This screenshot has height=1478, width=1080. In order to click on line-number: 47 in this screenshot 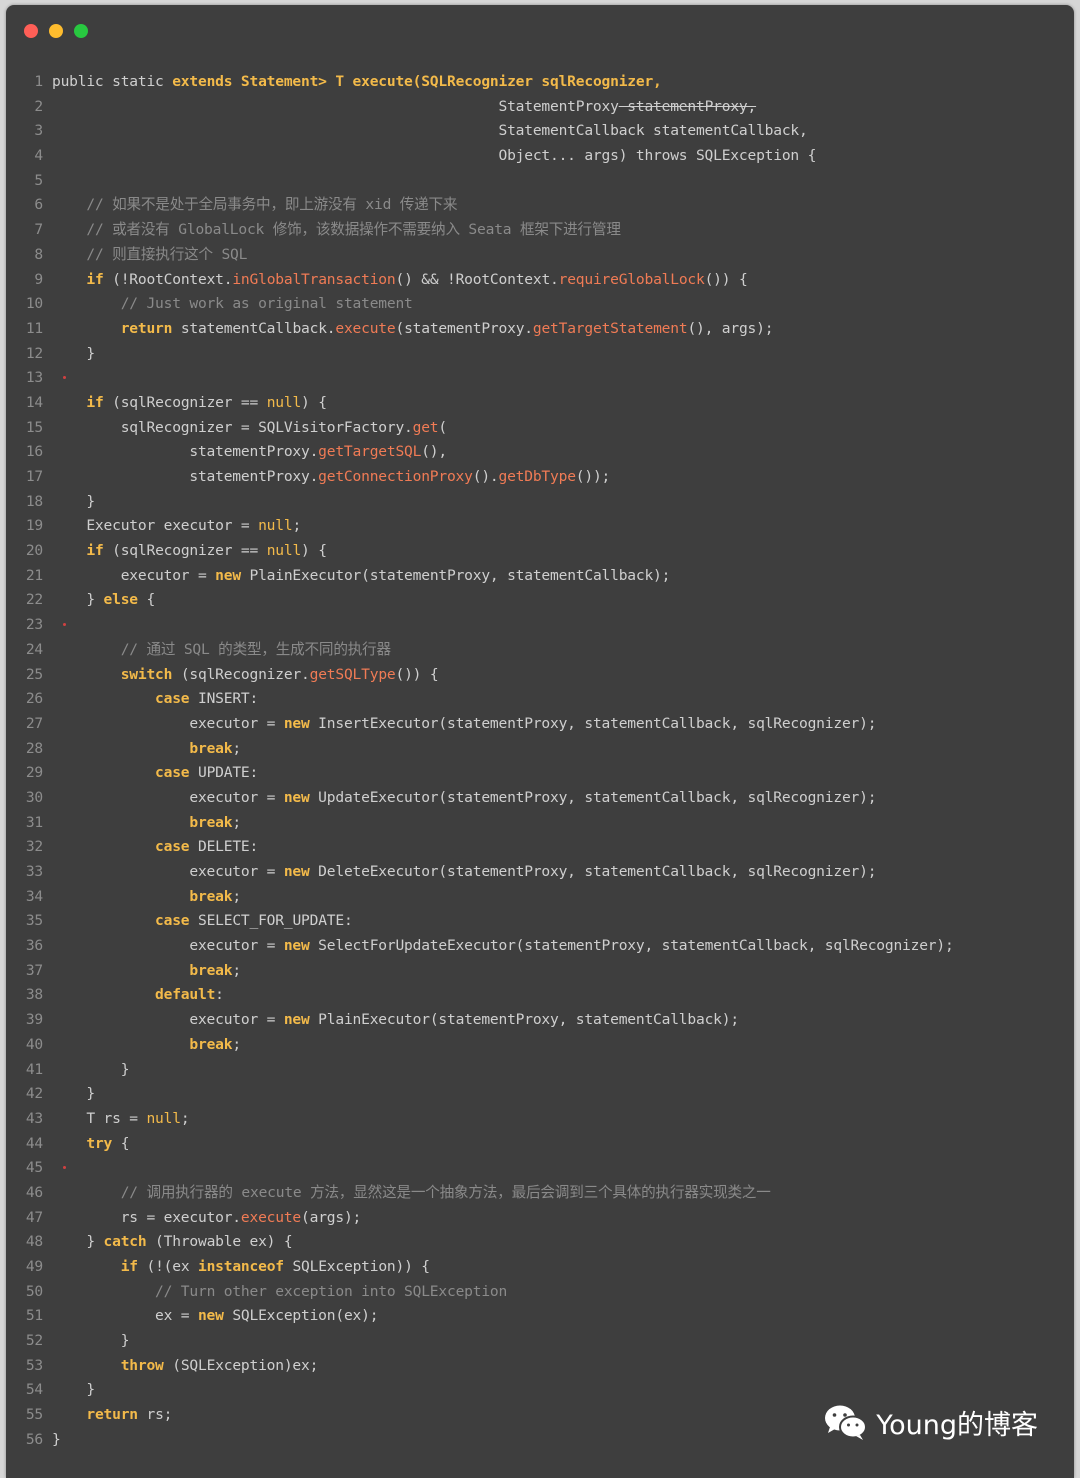, I will do `click(34, 1217)`.